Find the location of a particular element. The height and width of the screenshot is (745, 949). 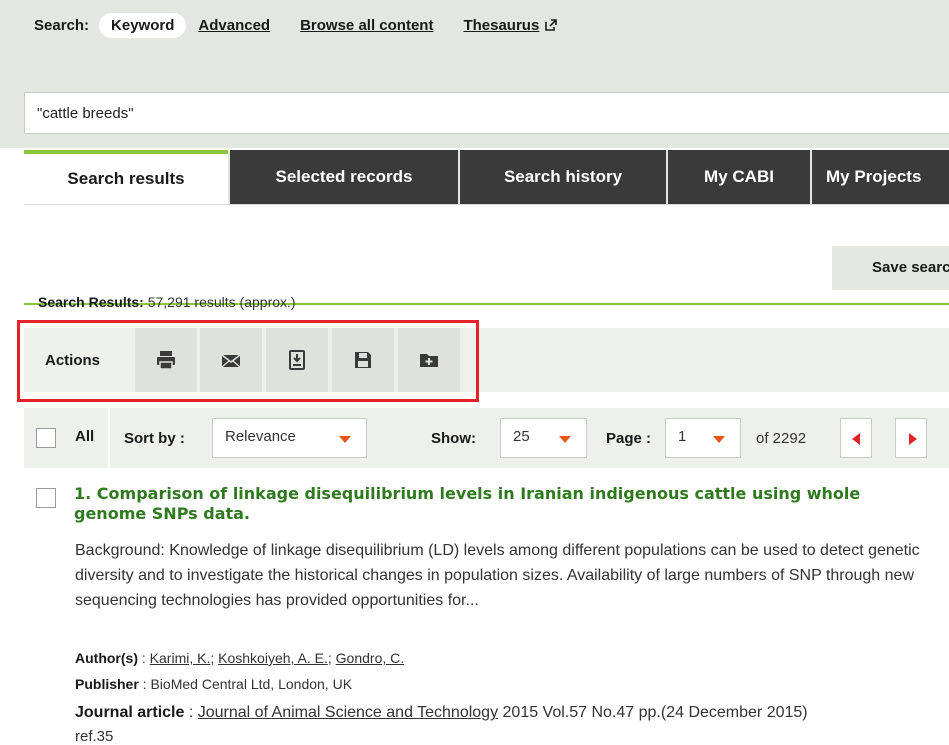

thesaurus-label: Thesaurus is located at coordinates (501, 25).